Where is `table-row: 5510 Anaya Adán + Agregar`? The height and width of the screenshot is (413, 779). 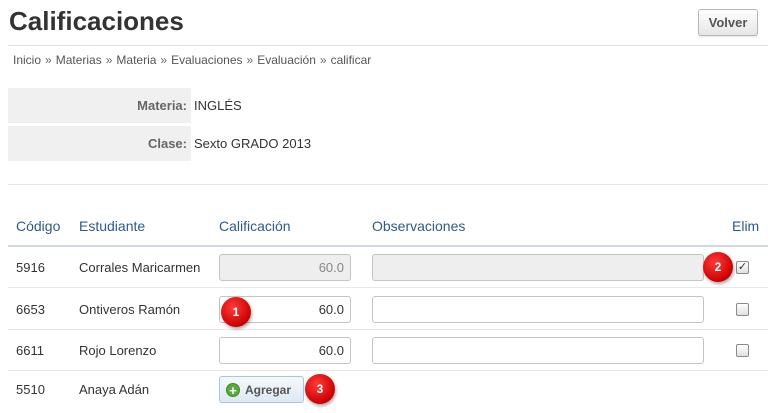 table-row: 5510 Anaya Adán + Agregar is located at coordinates (388, 391).